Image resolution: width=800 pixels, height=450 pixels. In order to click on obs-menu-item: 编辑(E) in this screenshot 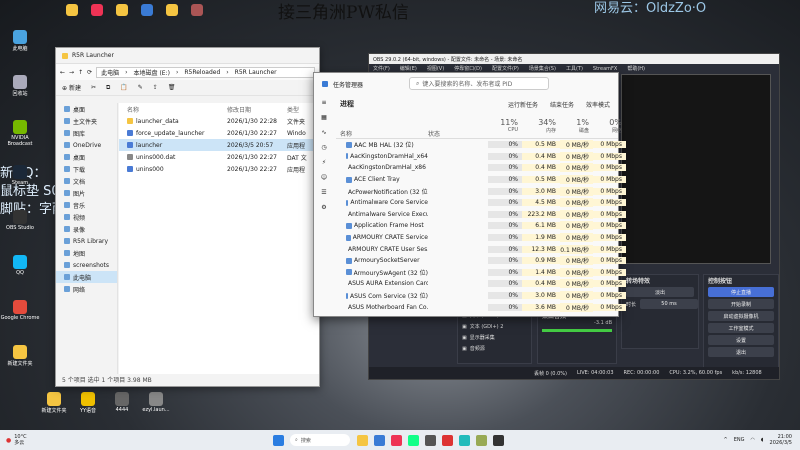, I will do `click(408, 68)`.